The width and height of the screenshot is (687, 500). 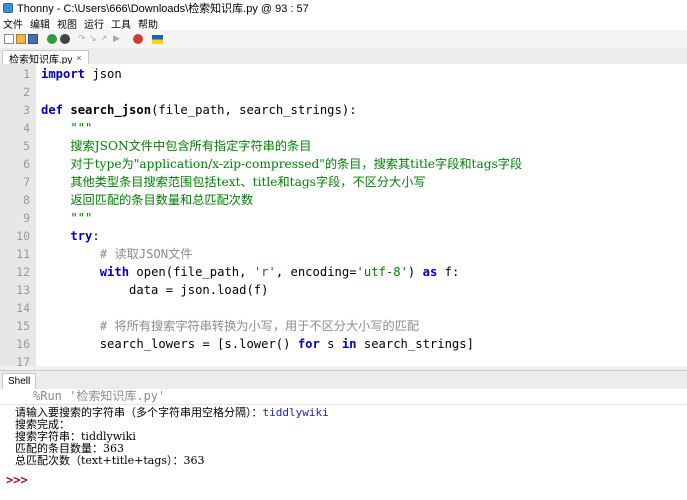 I want to click on line-number: 15, so click(x=23, y=326).